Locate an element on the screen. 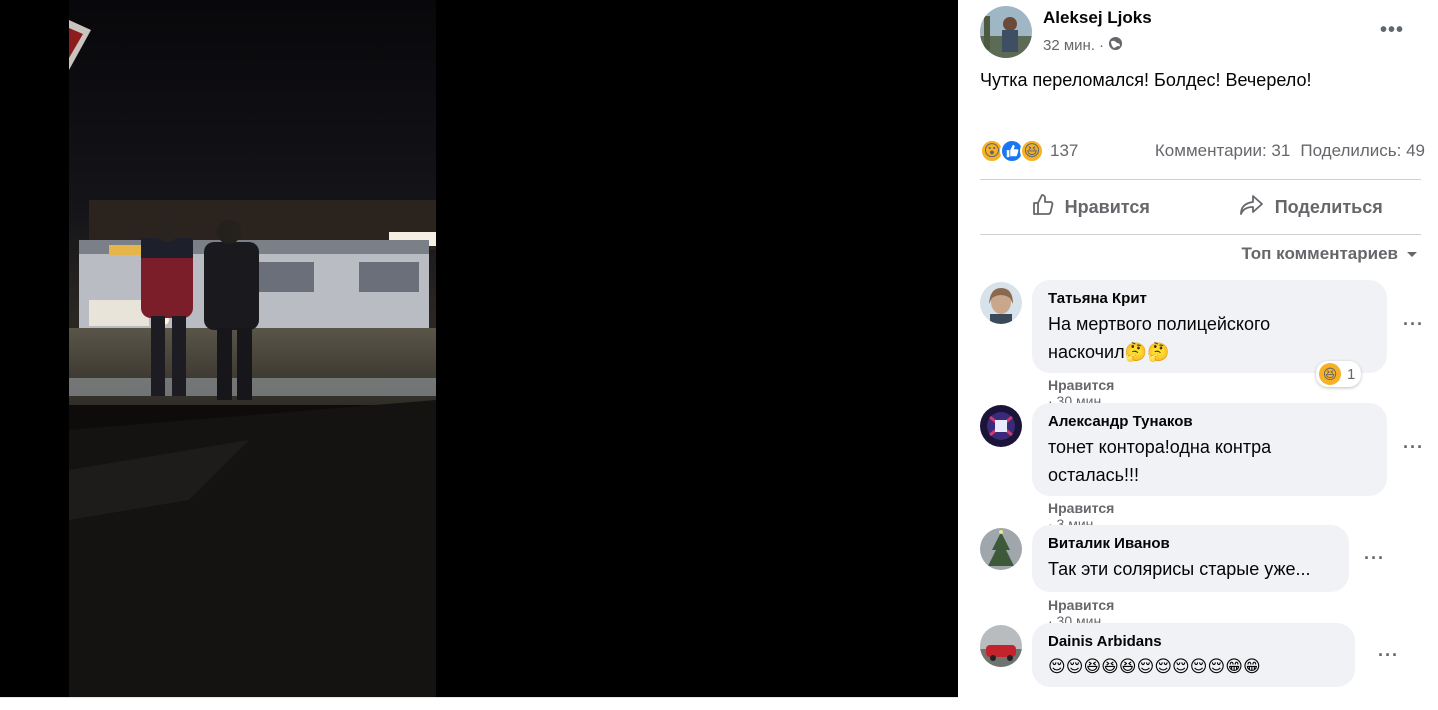  comment-bubble: Dainis Arbidans 😌😌😆😆😆😌😌😌😌😌😁😁 is located at coordinates (1193, 655).